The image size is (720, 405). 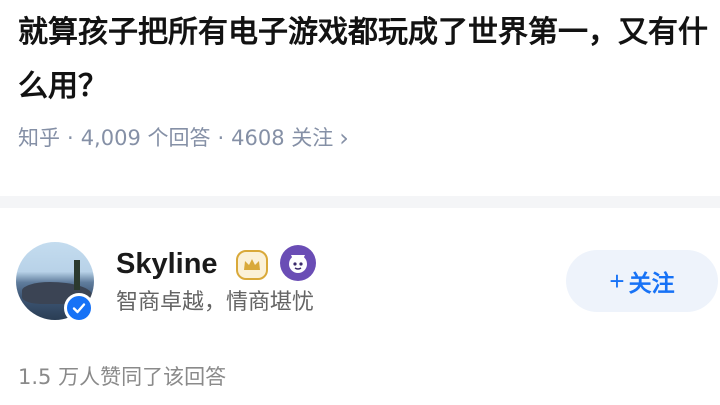 What do you see at coordinates (282, 138) in the screenshot?
I see `followers-count: 4608 关注` at bounding box center [282, 138].